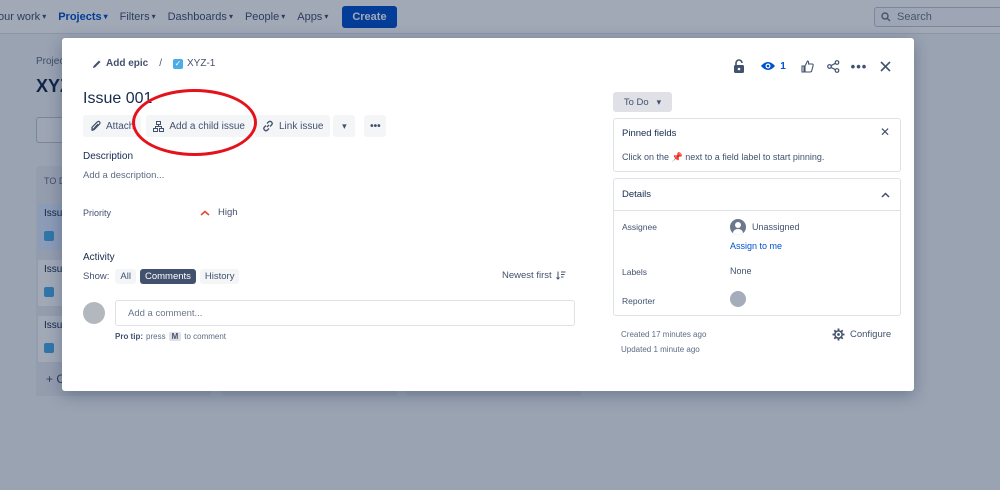 This screenshot has height=490, width=1000. Describe the element at coordinates (885, 66) in the screenshot. I see `close-icon` at that location.